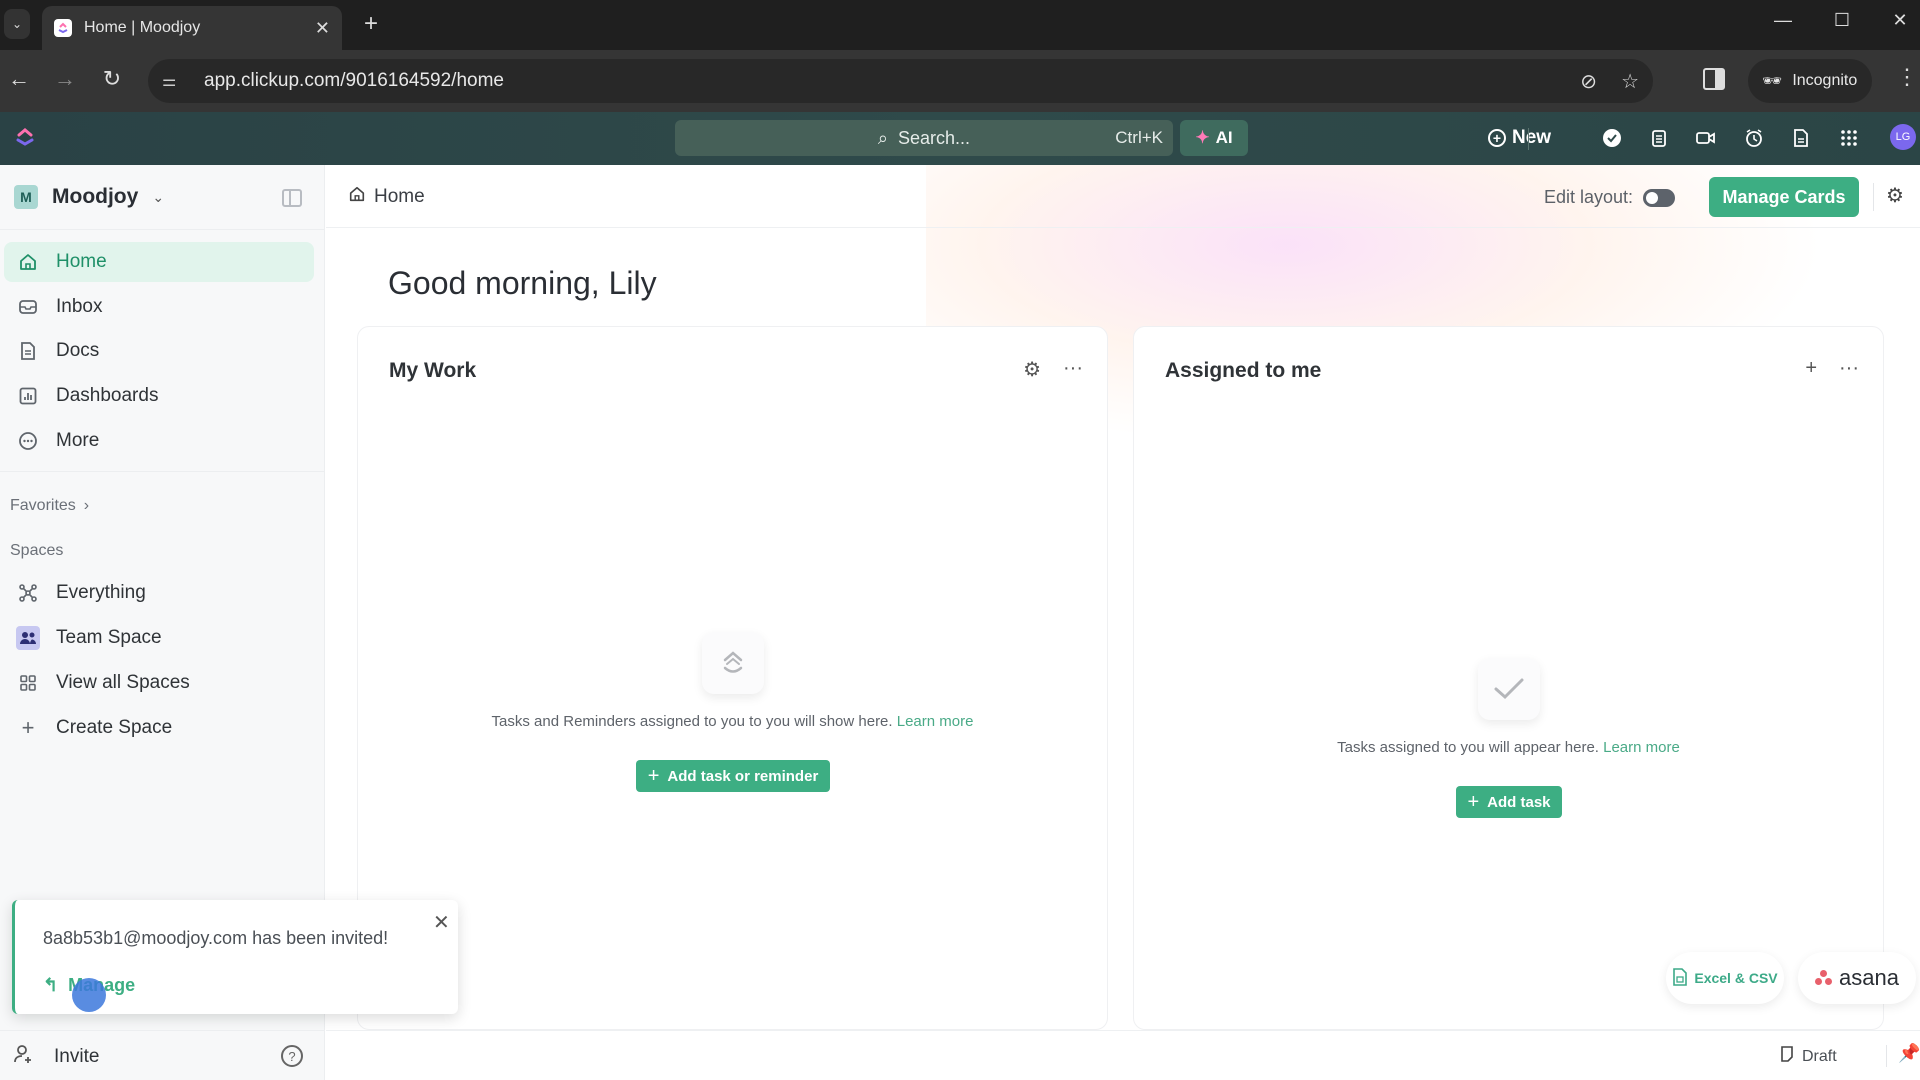  I want to click on search-input: ⌕ Search... Ctrl+K, so click(924, 138).